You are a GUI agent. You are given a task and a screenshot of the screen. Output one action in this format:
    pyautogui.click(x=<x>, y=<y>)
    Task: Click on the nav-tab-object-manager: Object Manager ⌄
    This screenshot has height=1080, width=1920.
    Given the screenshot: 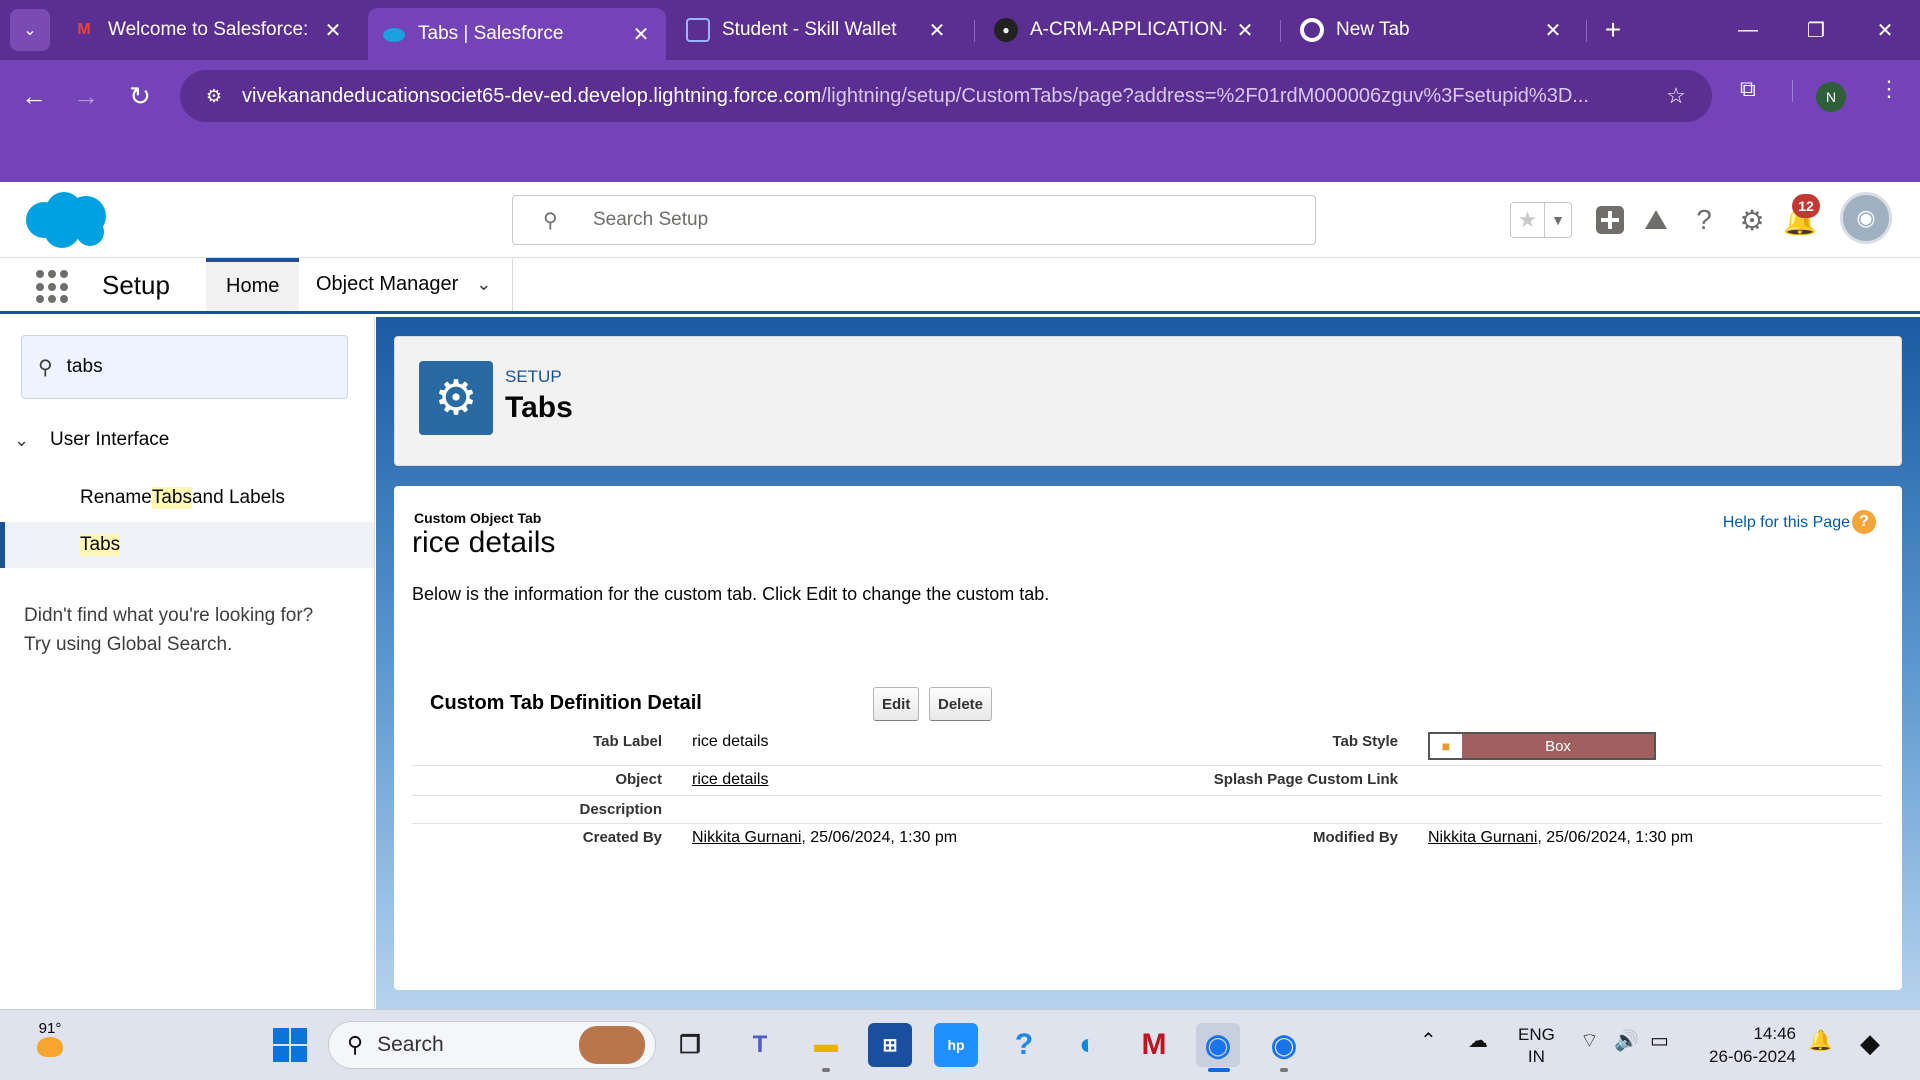 What is the action you would take?
    pyautogui.click(x=403, y=284)
    